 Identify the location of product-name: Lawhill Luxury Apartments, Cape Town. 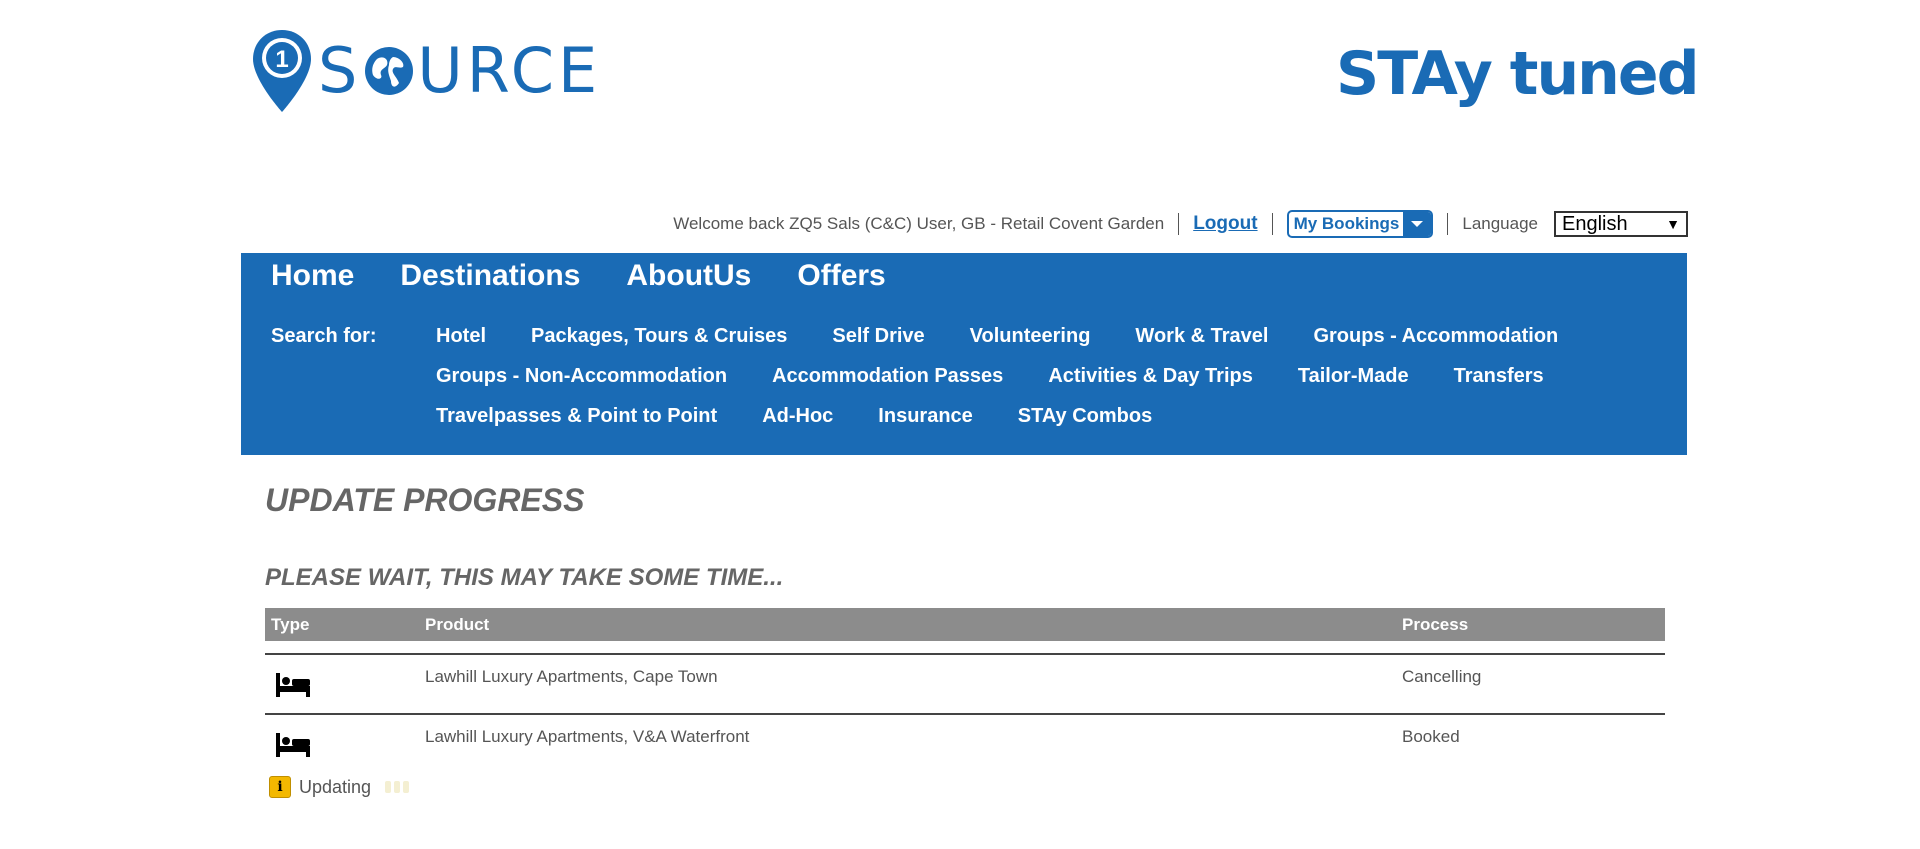
(571, 676).